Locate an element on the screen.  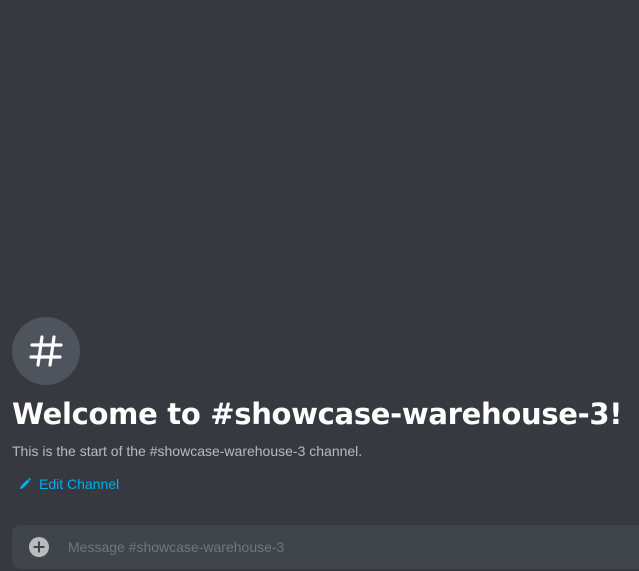
edit-channel-label: Edit Channel is located at coordinates (79, 484).